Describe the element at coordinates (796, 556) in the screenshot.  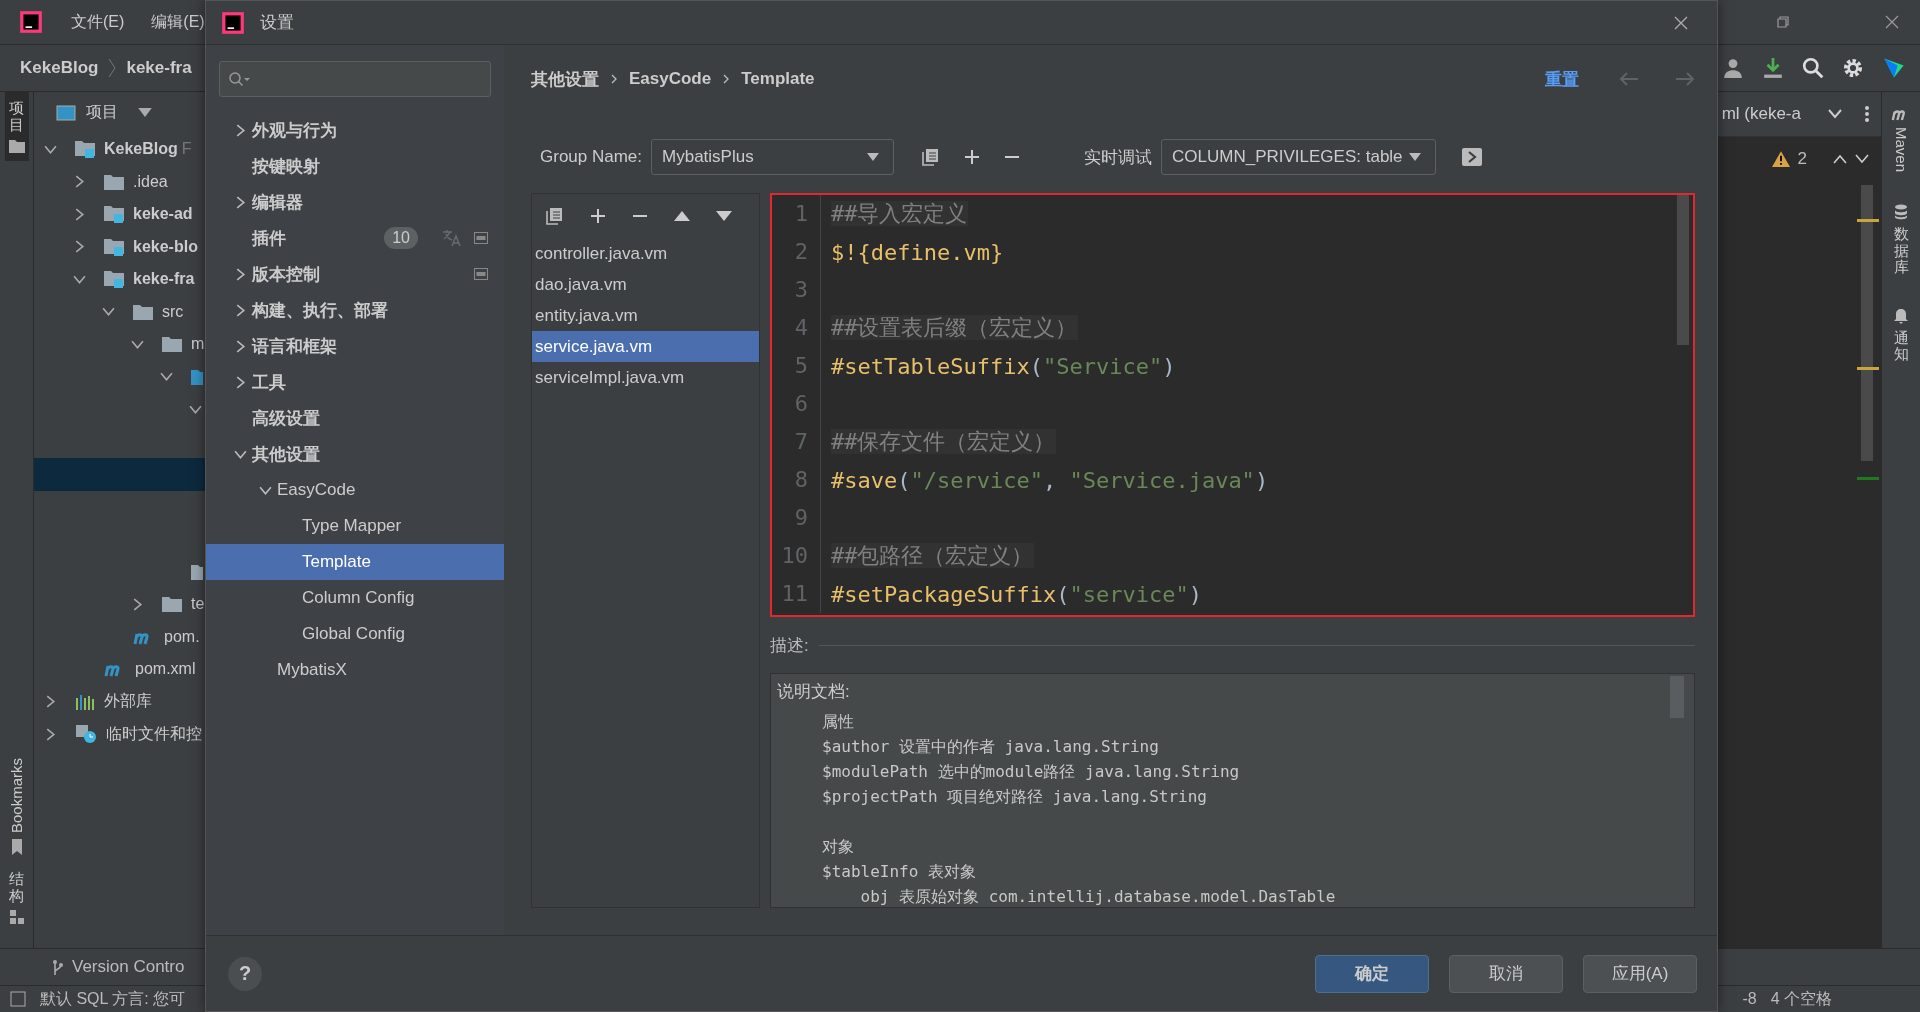
I see `line-number: 10` at that location.